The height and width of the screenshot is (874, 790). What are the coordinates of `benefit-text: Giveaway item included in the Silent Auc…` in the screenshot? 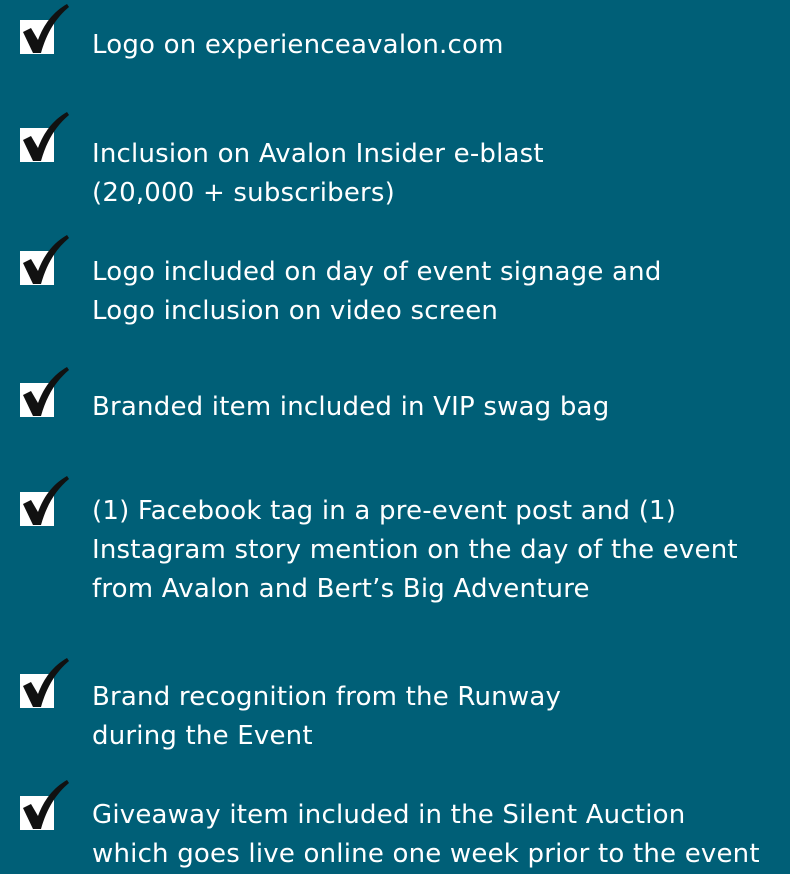 It's located at (426, 835).